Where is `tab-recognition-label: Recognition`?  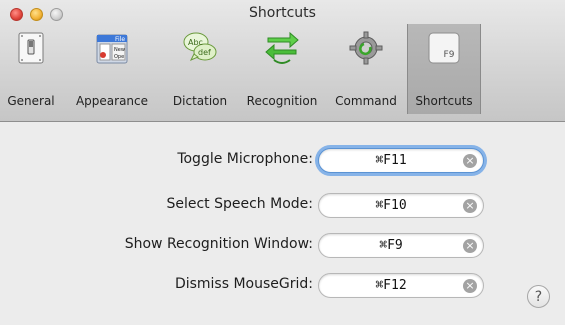
tab-recognition-label: Recognition is located at coordinates (282, 101).